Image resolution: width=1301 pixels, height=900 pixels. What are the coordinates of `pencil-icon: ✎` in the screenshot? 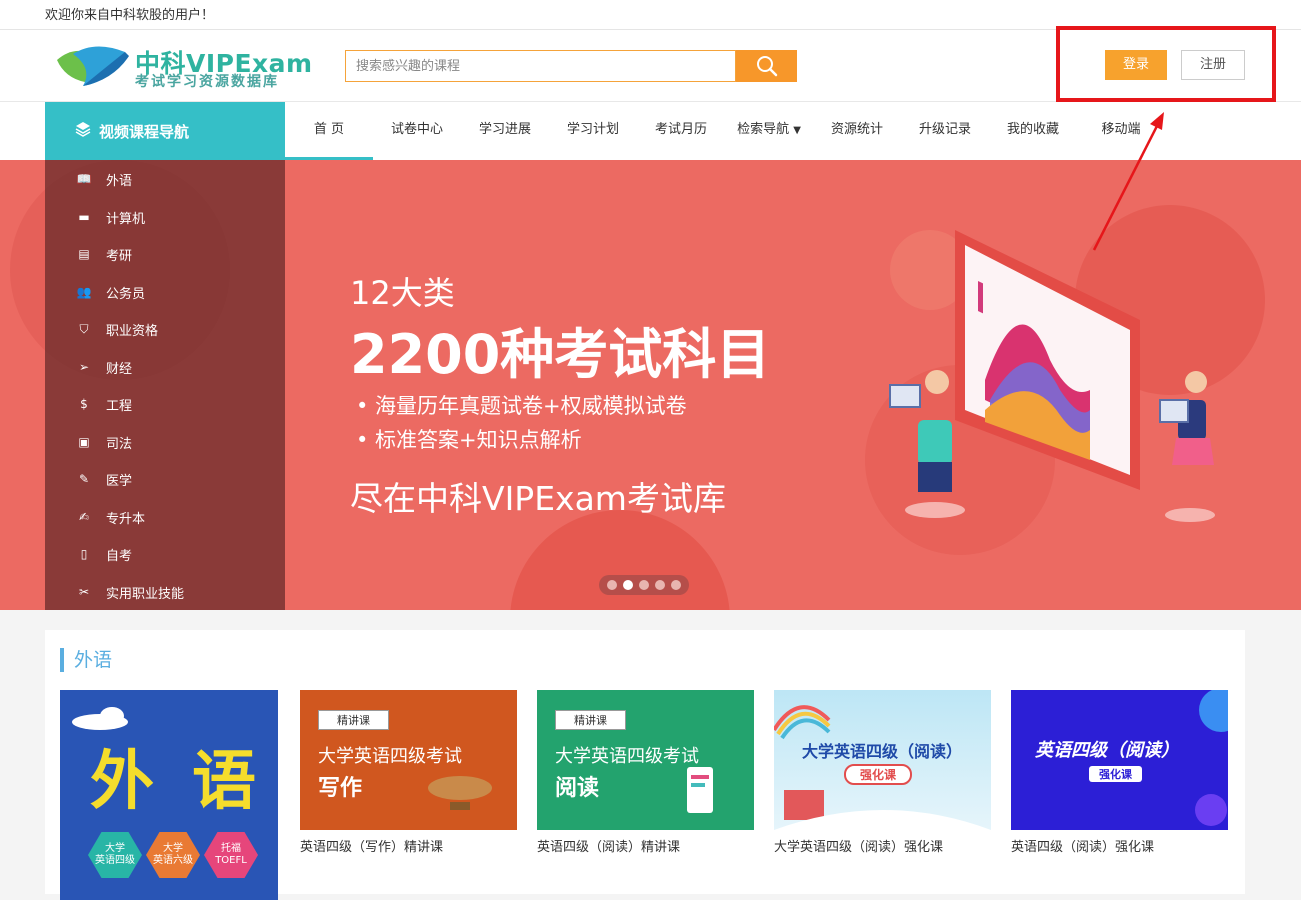 It's located at (84, 479).